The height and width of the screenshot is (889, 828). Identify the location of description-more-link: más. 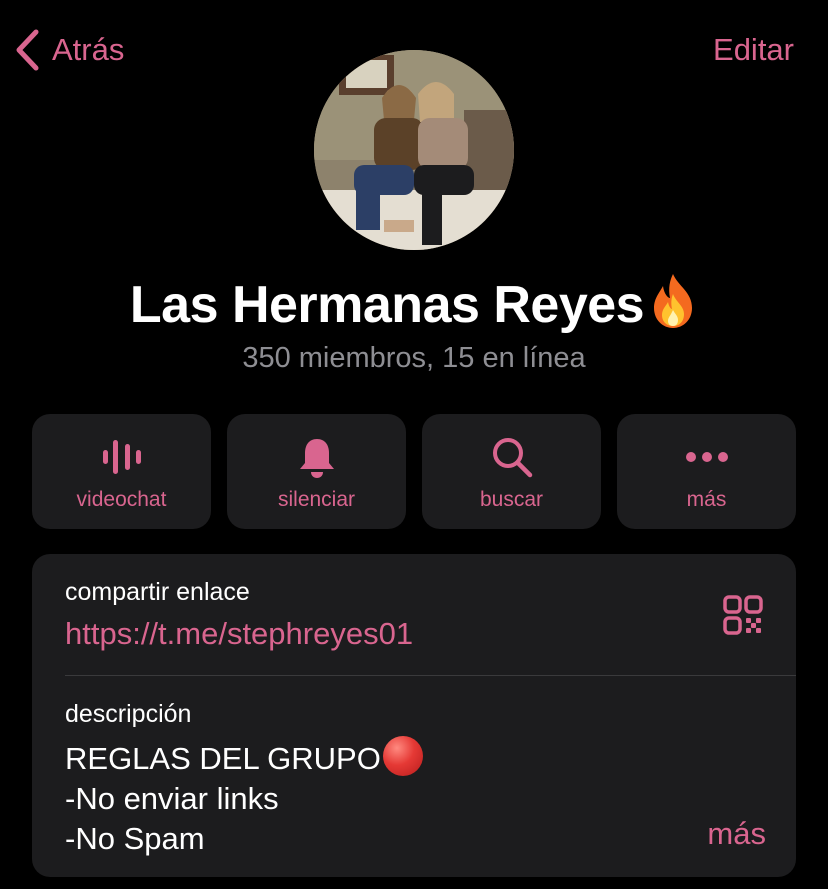
(736, 834).